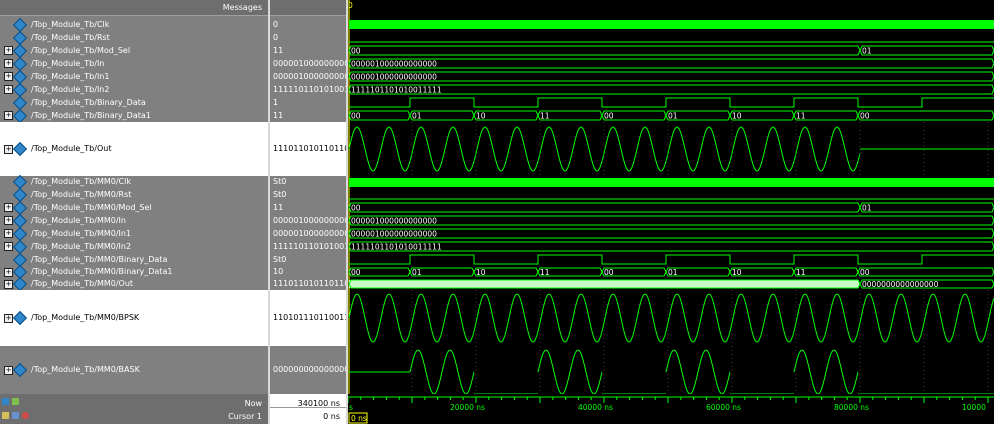  I want to click on signal-row: +/Top_Module_Tb/Binary_Data1, so click(134, 115).